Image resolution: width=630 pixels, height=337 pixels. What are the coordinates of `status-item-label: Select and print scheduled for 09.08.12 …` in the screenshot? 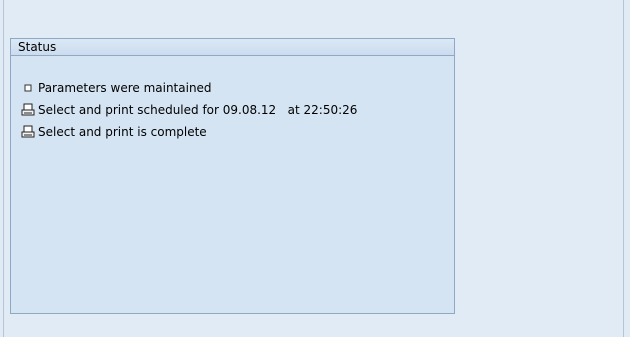 It's located at (198, 110).